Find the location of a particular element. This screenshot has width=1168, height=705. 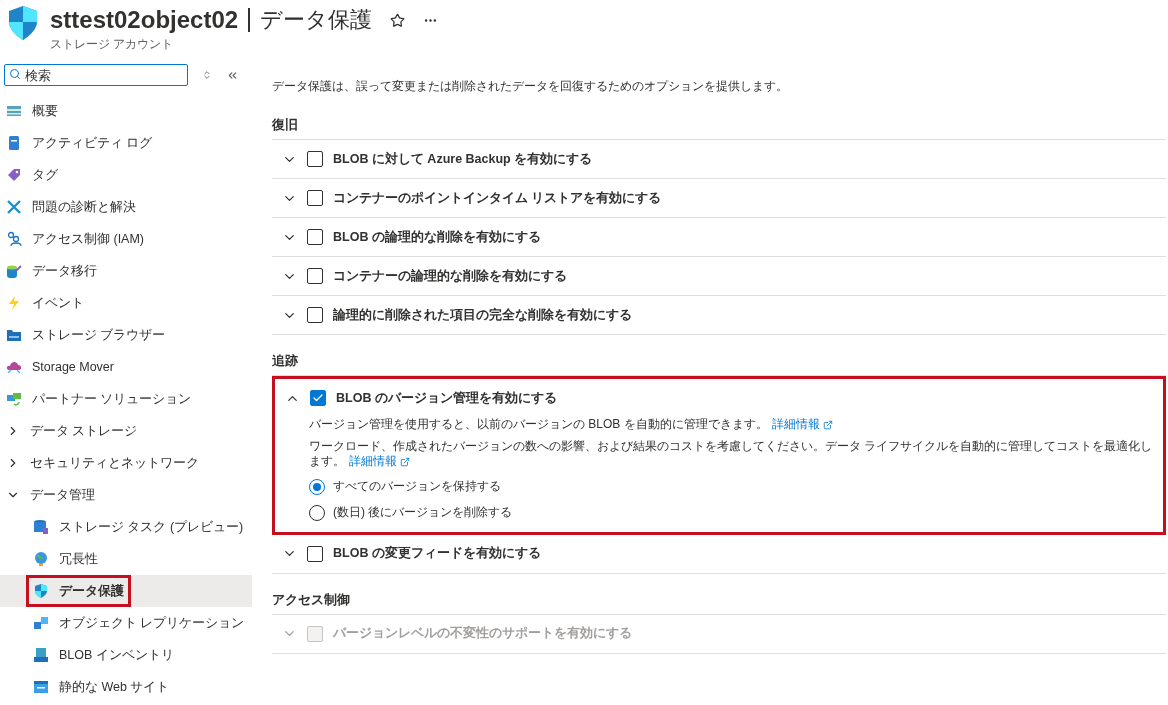

nav-item: オブジェクト レプリケーション is located at coordinates (126, 623).